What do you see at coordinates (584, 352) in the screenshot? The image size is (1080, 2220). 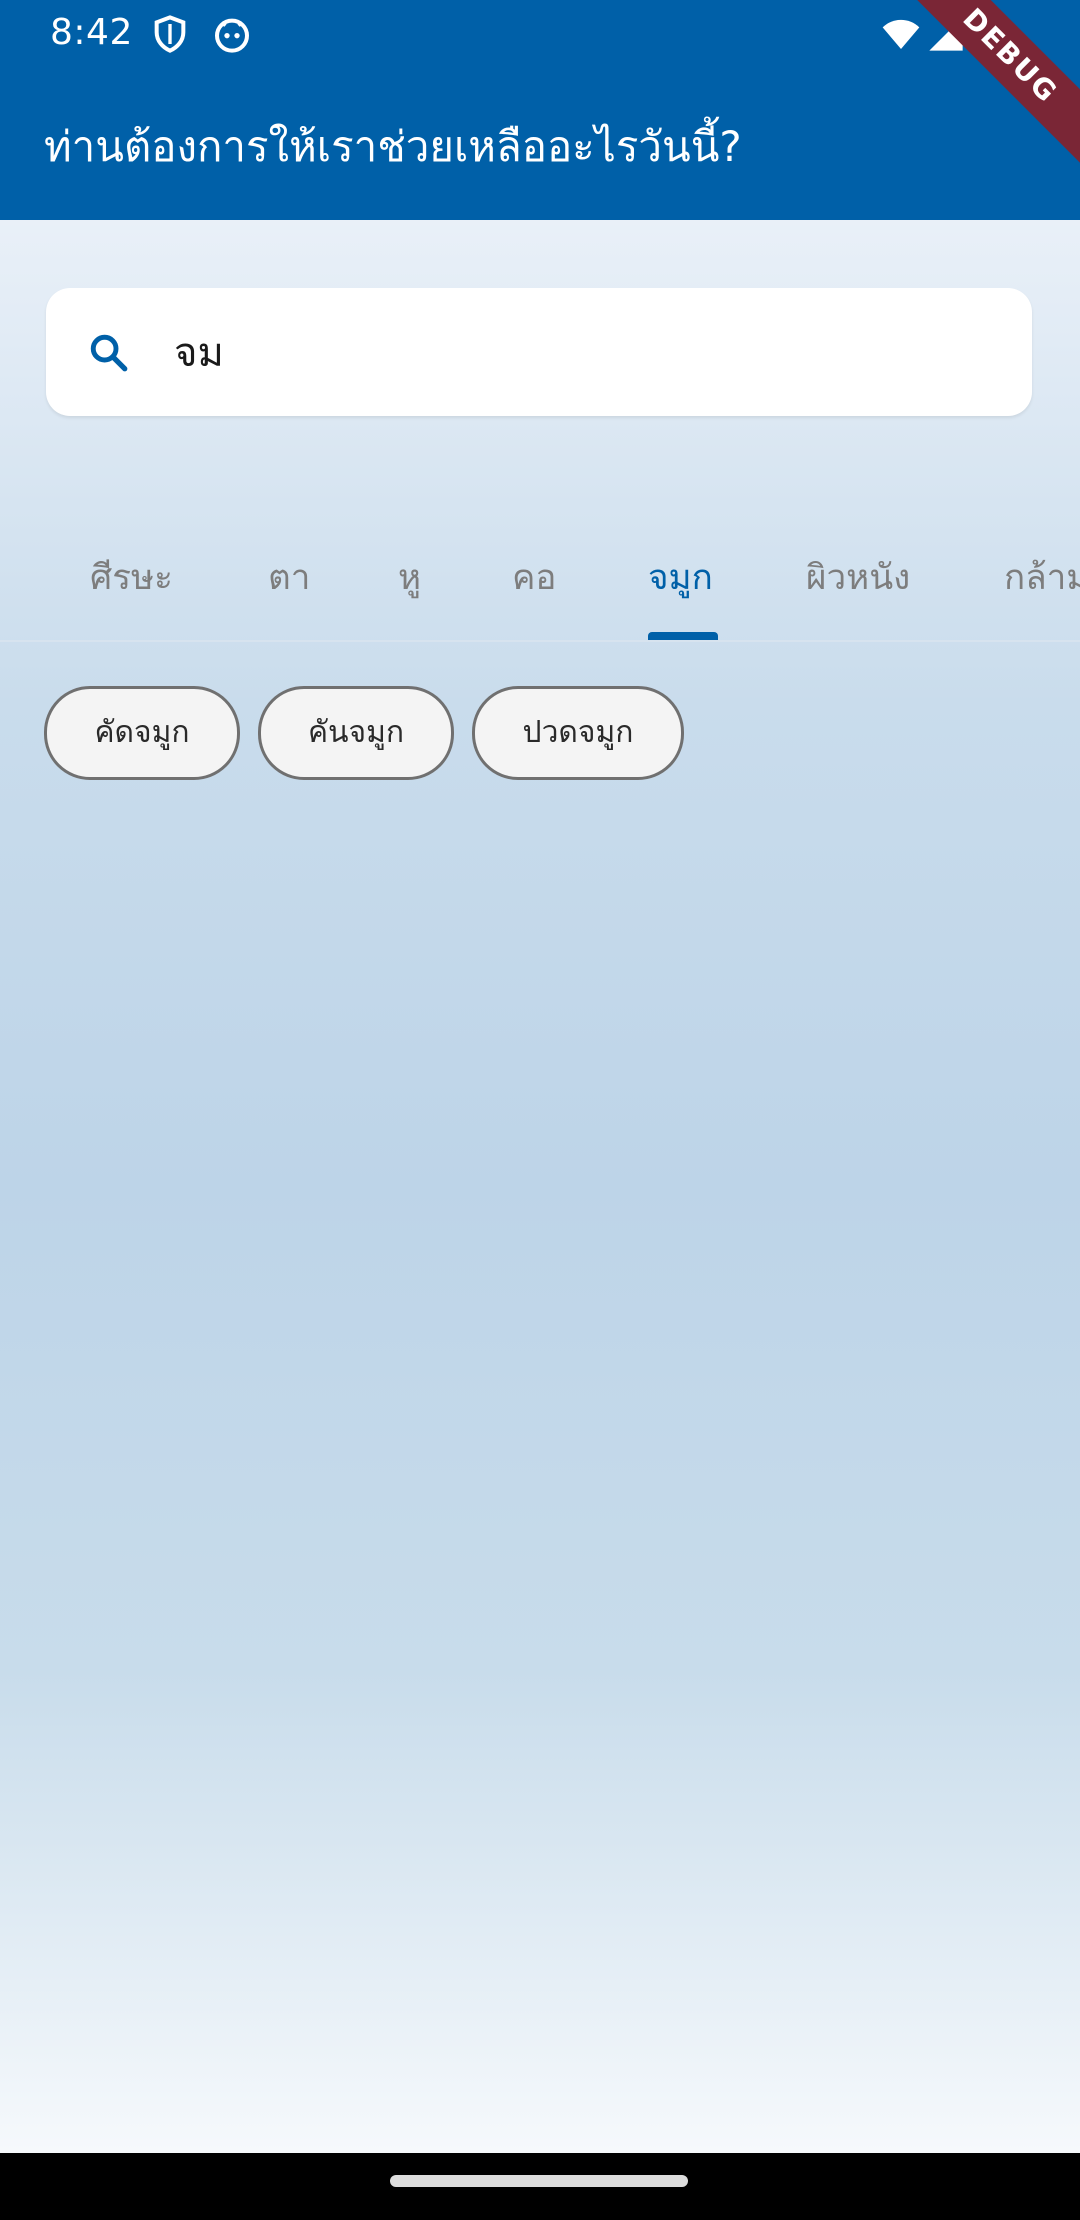 I see `search-input` at bounding box center [584, 352].